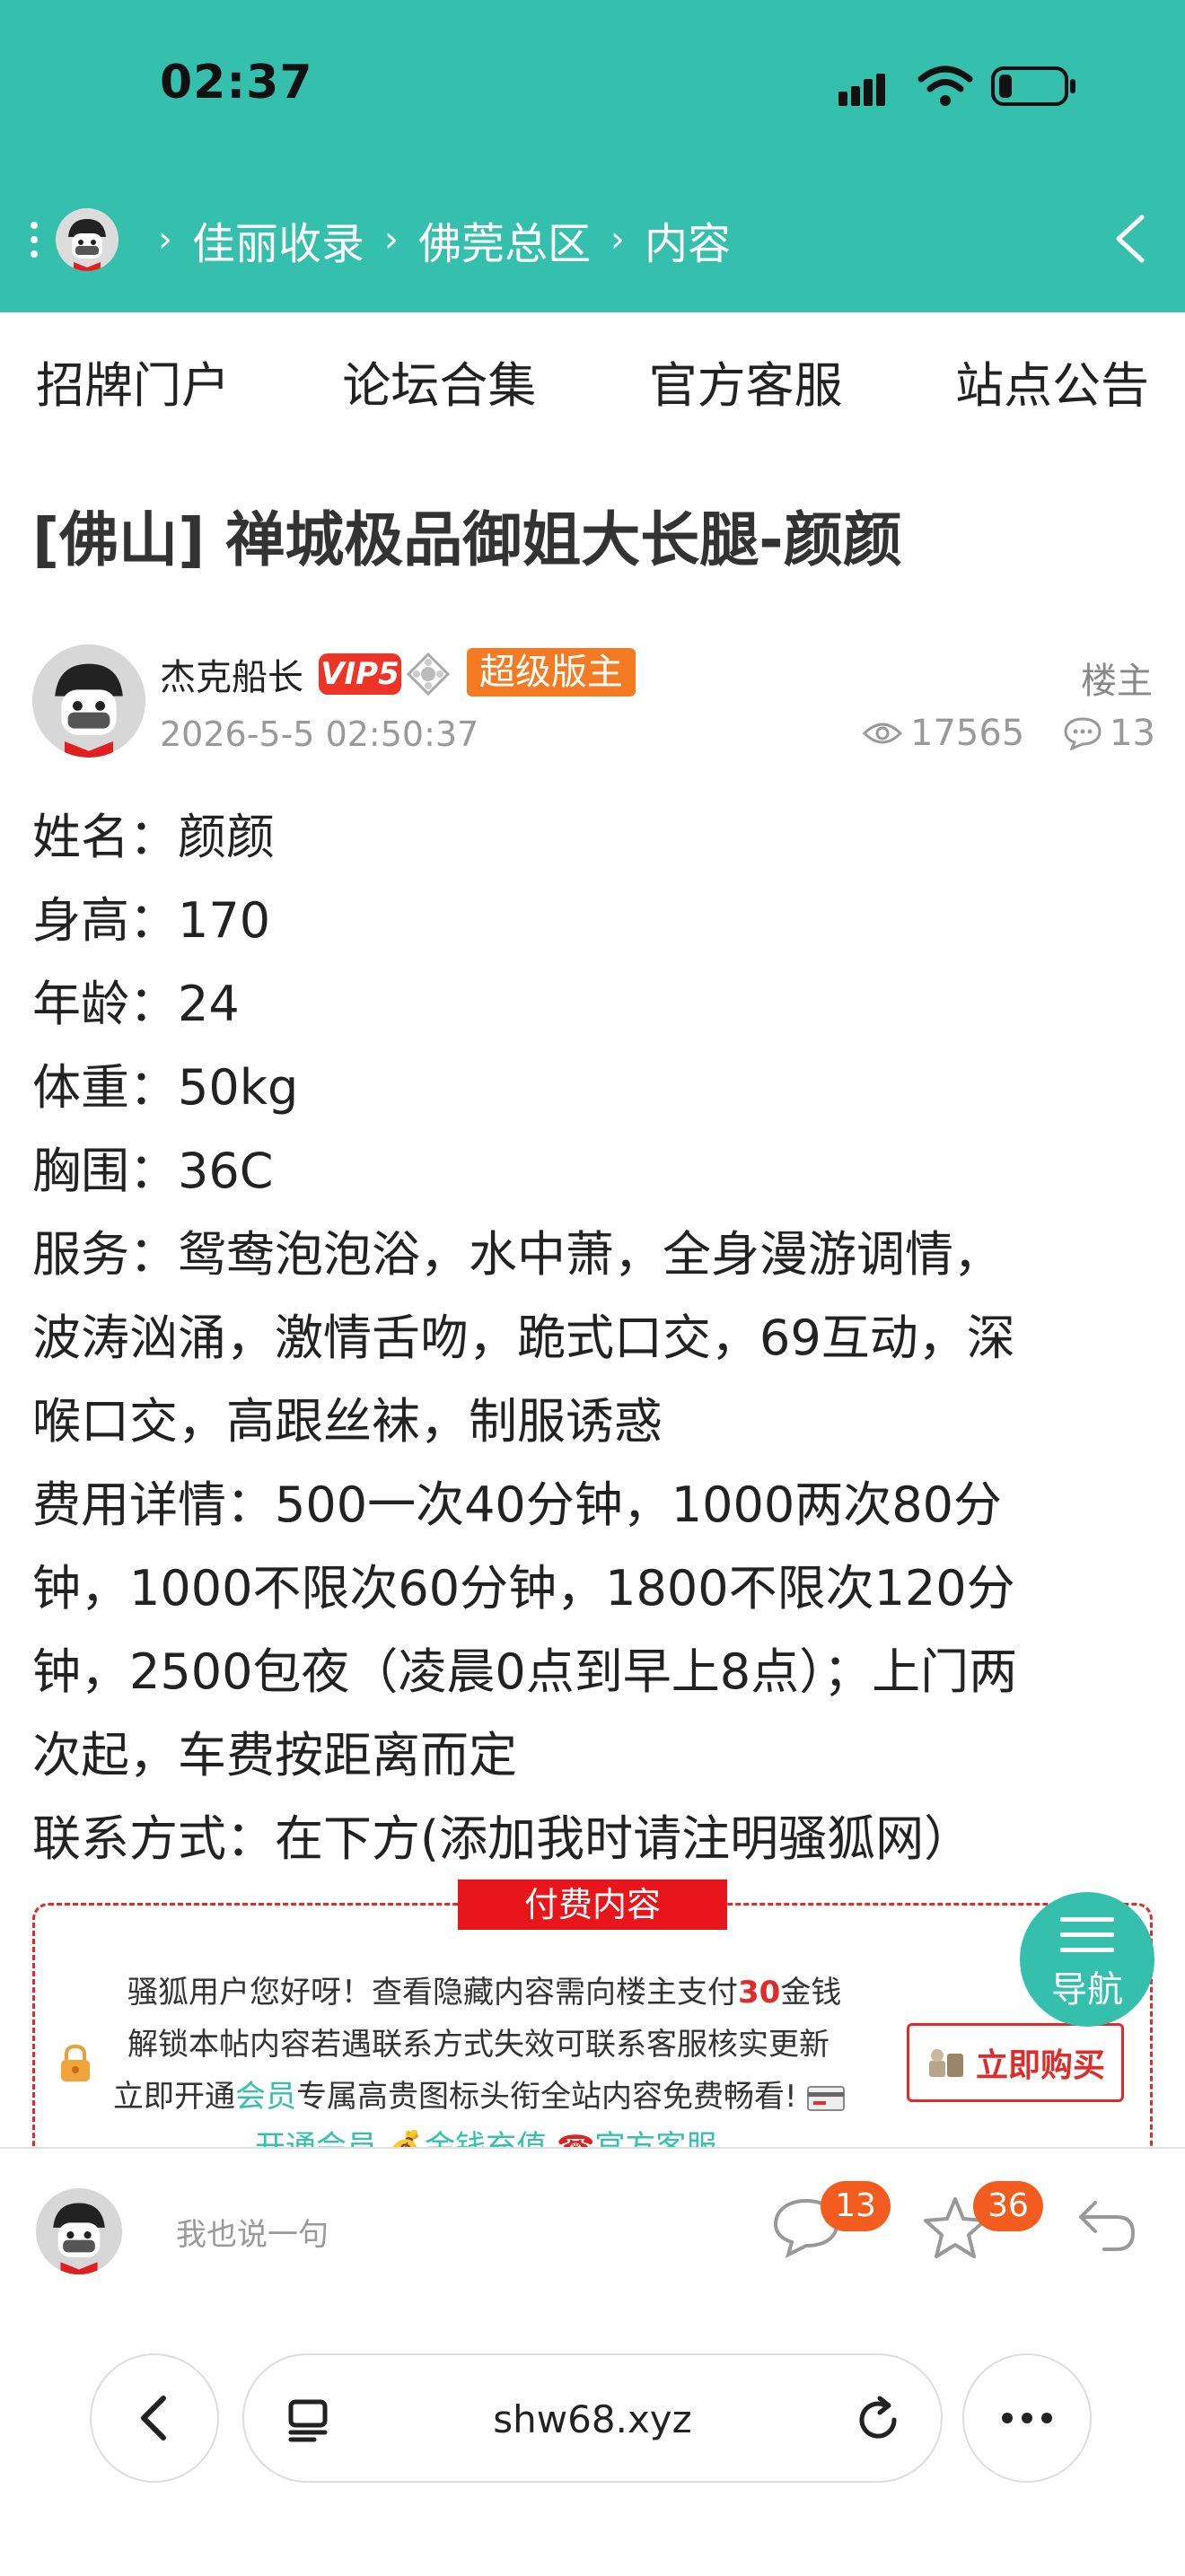 The height and width of the screenshot is (2576, 1185). What do you see at coordinates (133, 381) in the screenshot?
I see `nav-item-portal: 招牌门户` at bounding box center [133, 381].